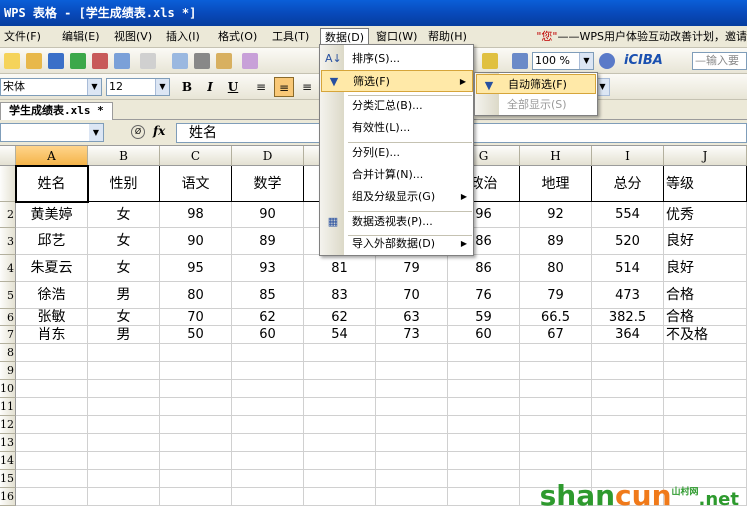 The image size is (747, 514). I want to click on row-header: 13, so click(8, 443).